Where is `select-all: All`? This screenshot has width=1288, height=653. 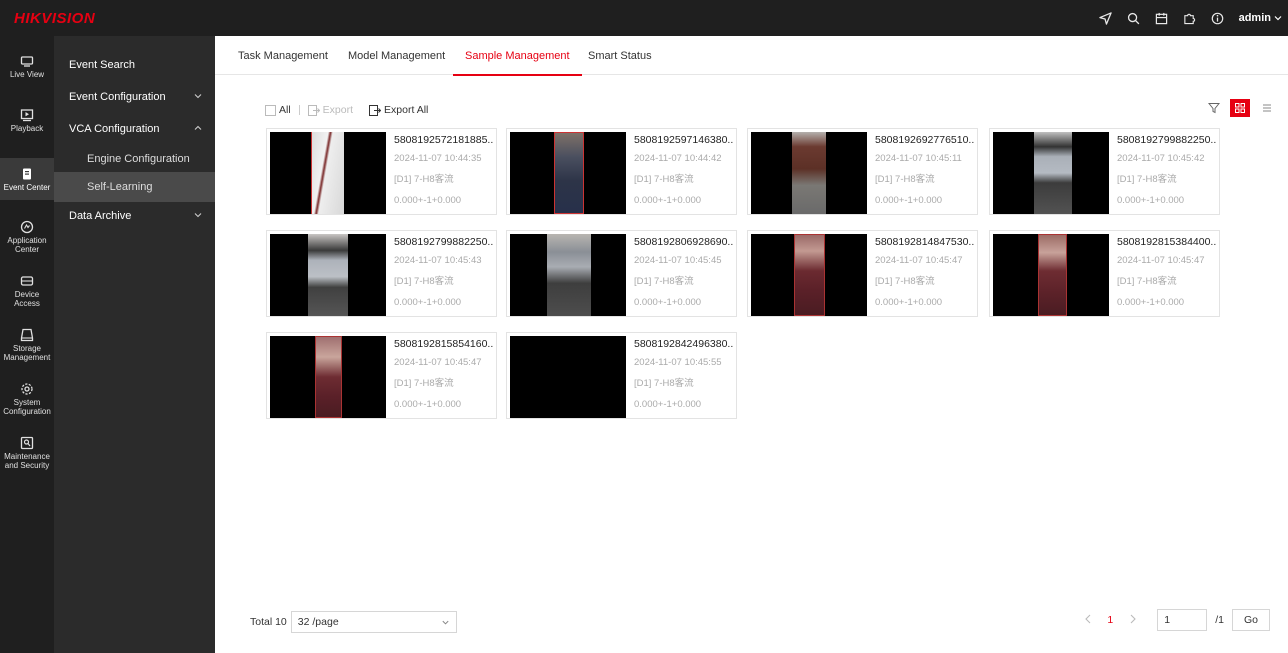
select-all: All is located at coordinates (278, 110).